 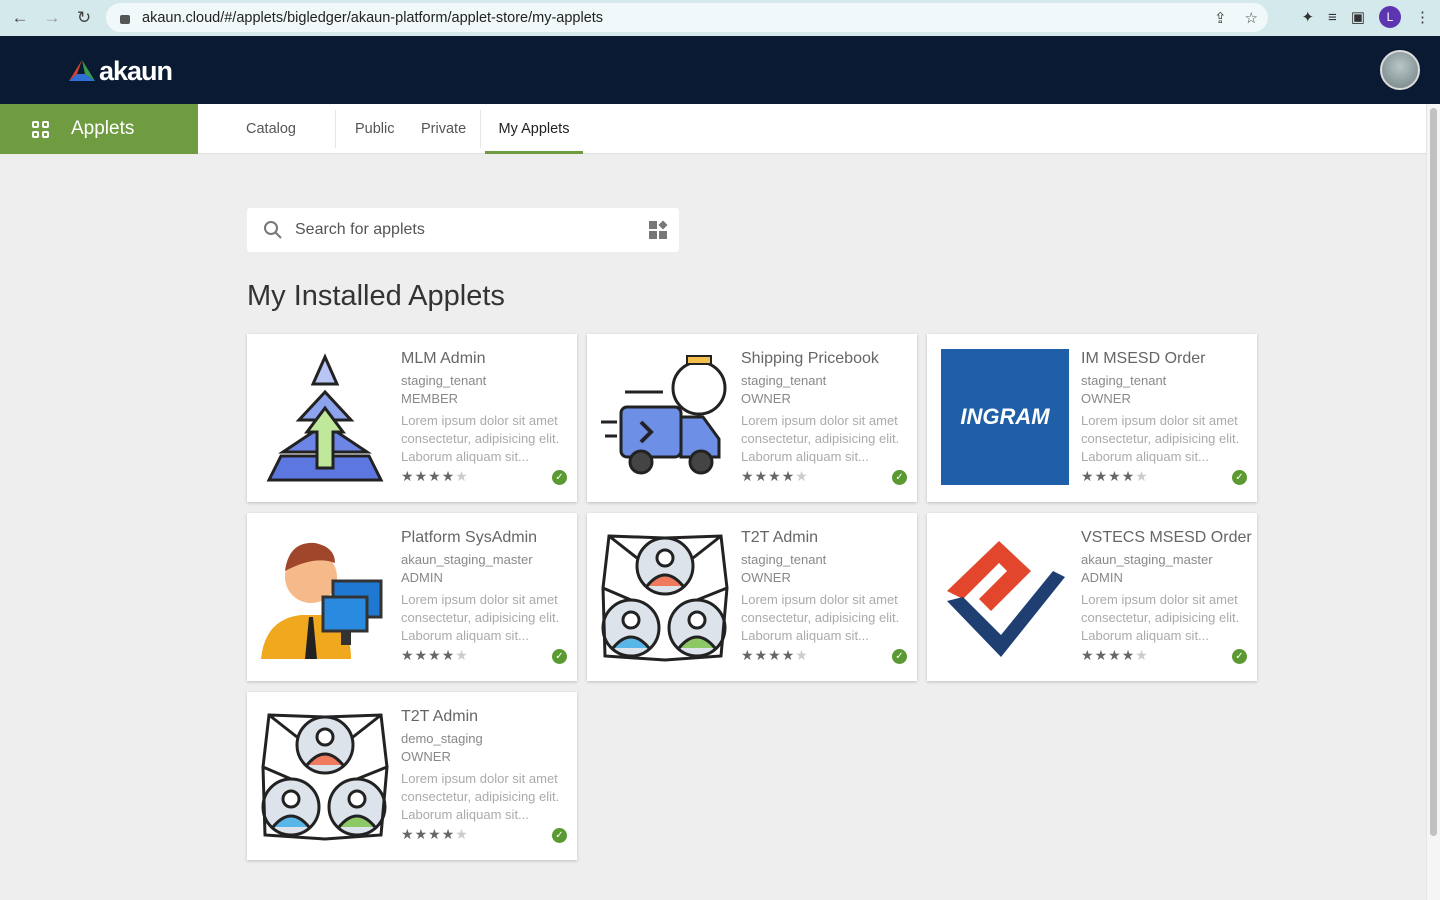 I want to click on view-toggle-icon, so click(x=658, y=229).